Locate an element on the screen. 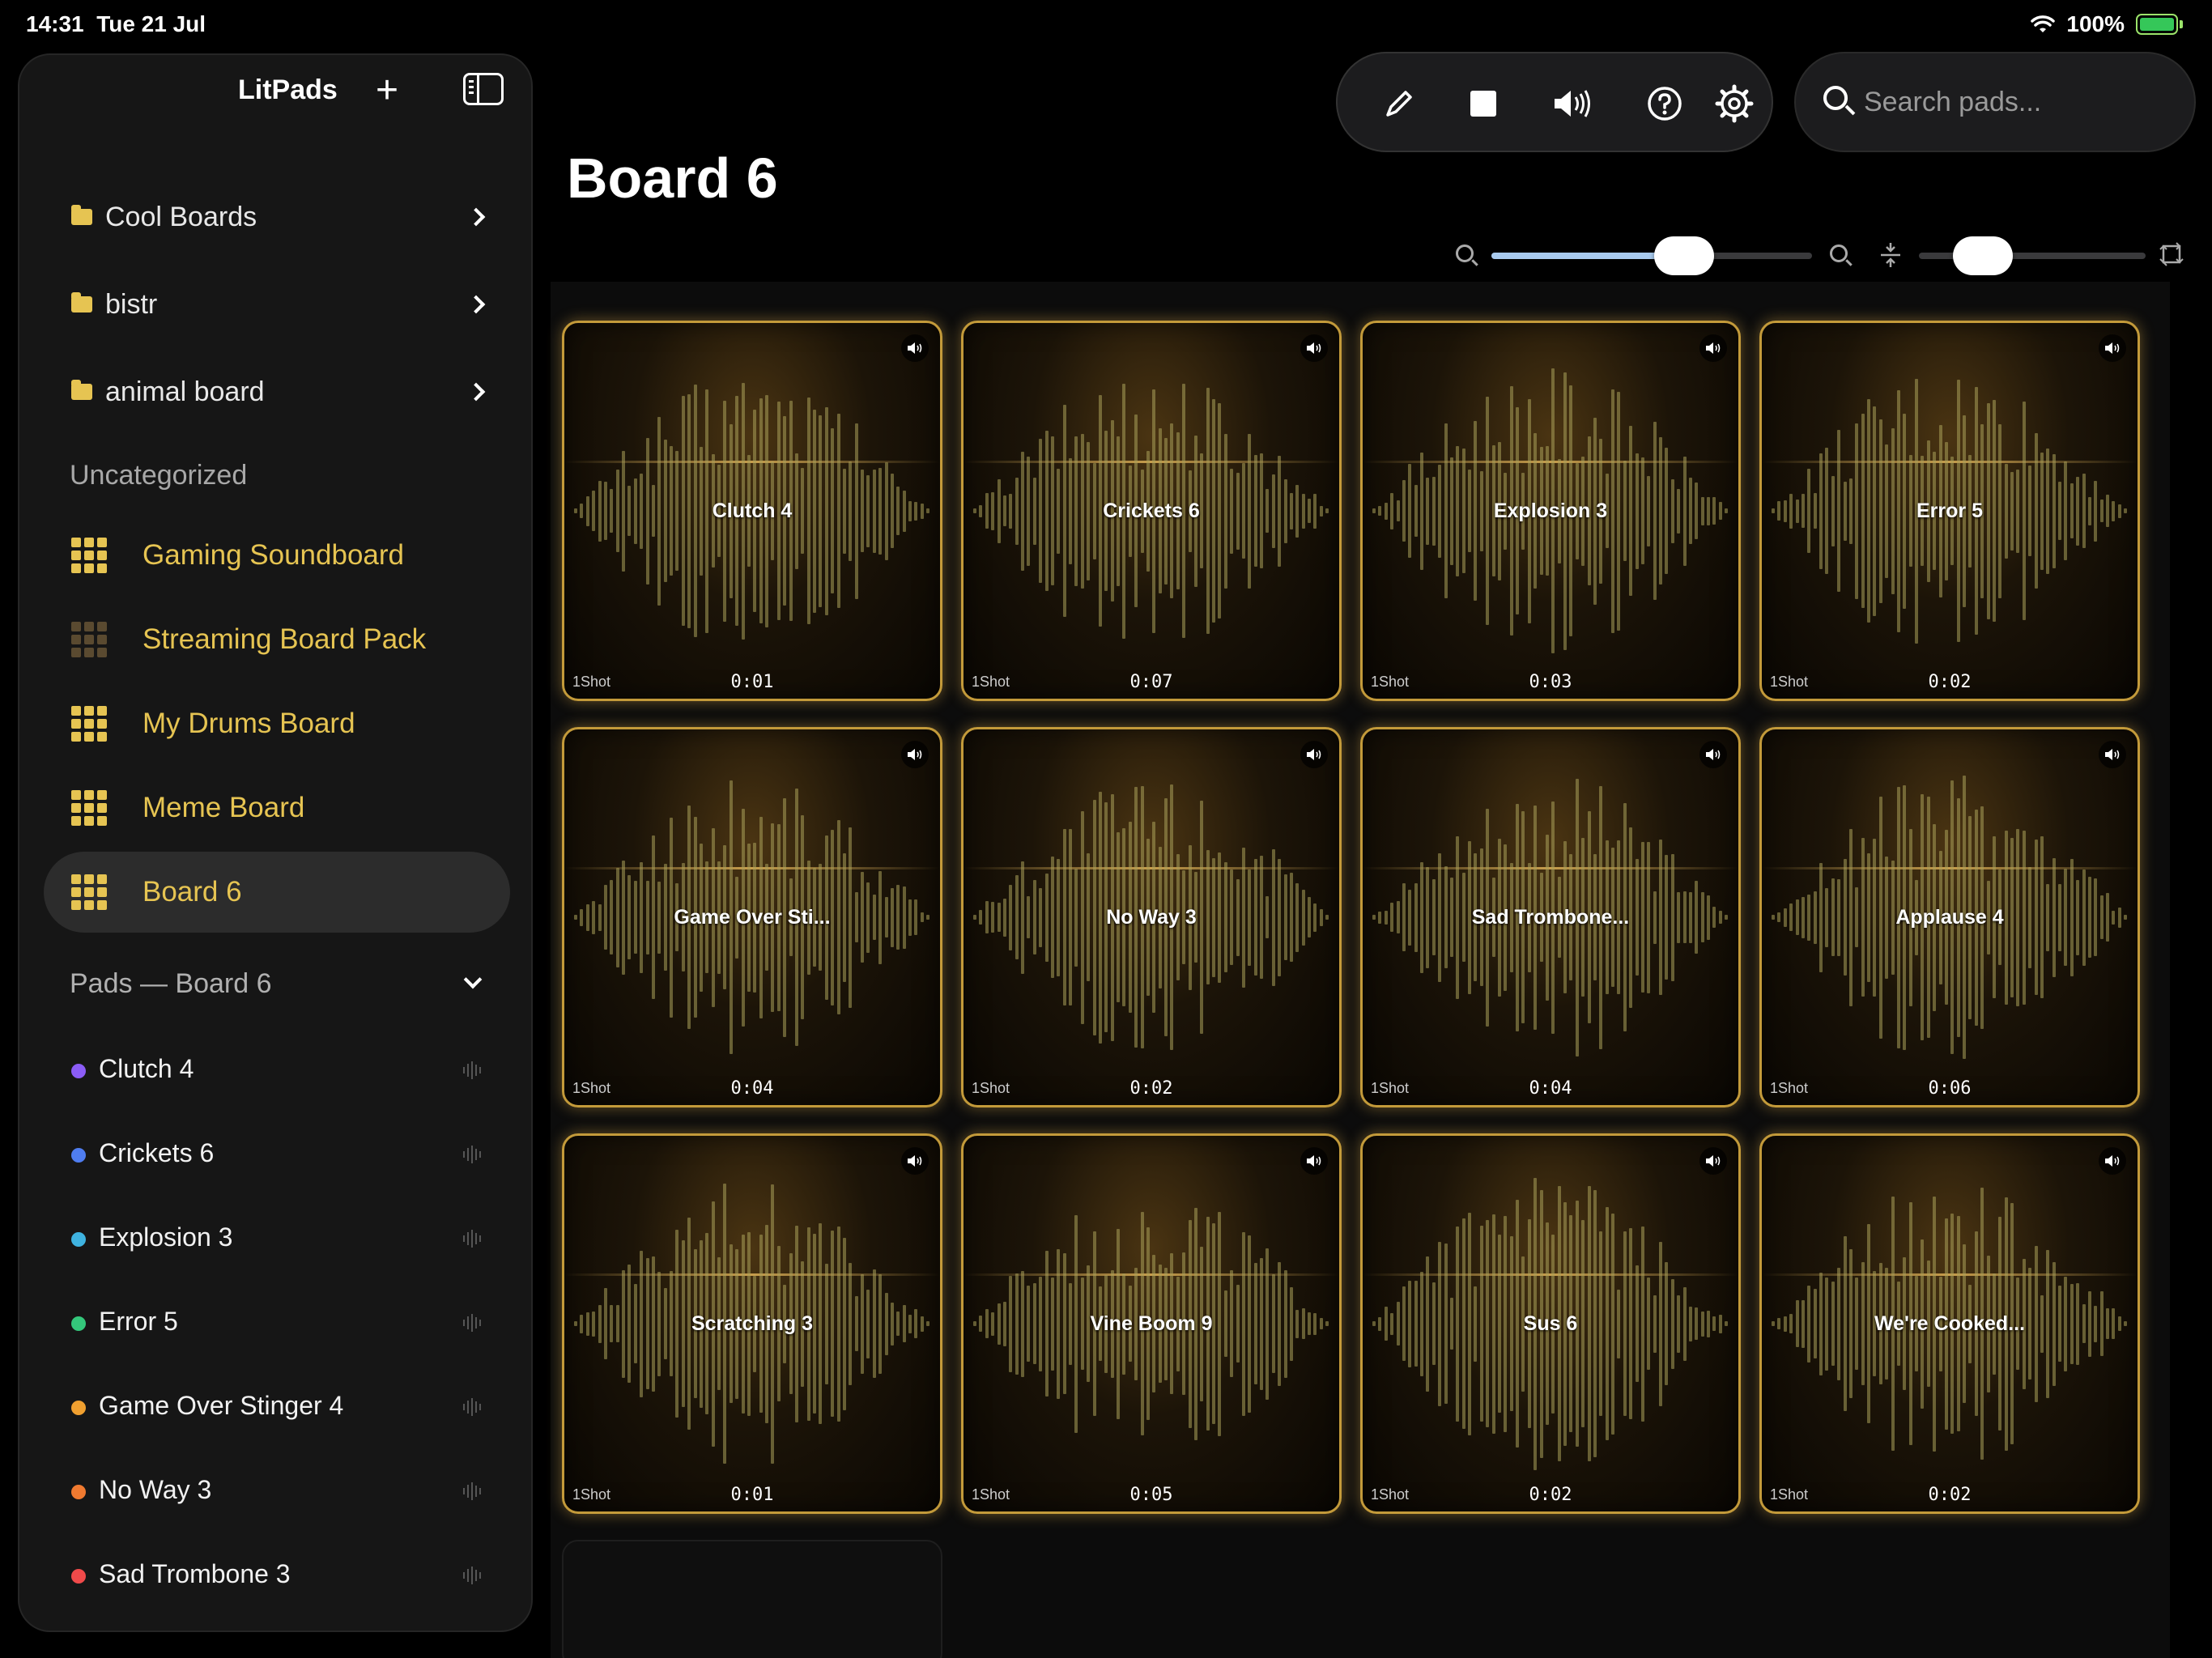  search-bar is located at coordinates (1995, 102).